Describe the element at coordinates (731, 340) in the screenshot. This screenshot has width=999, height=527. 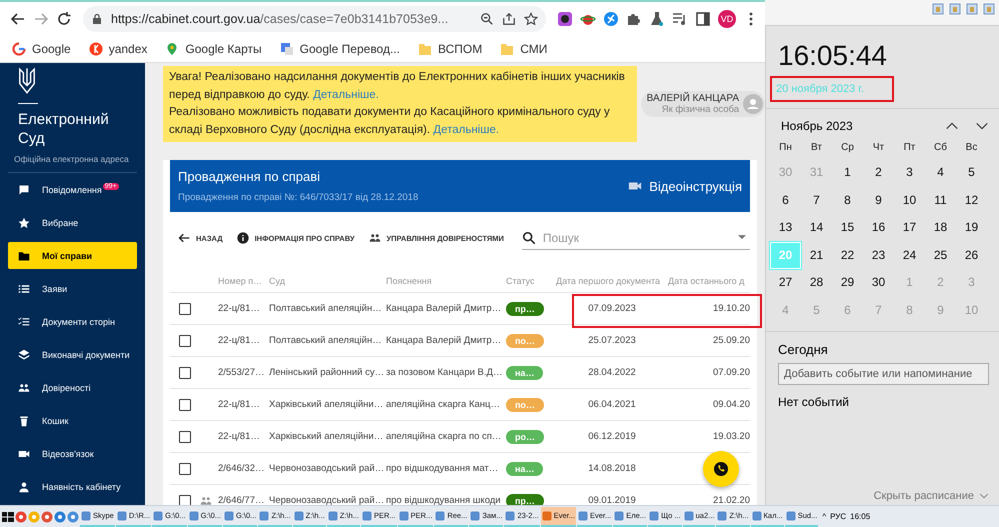
I see `table-cell-text: 25.09.20` at that location.